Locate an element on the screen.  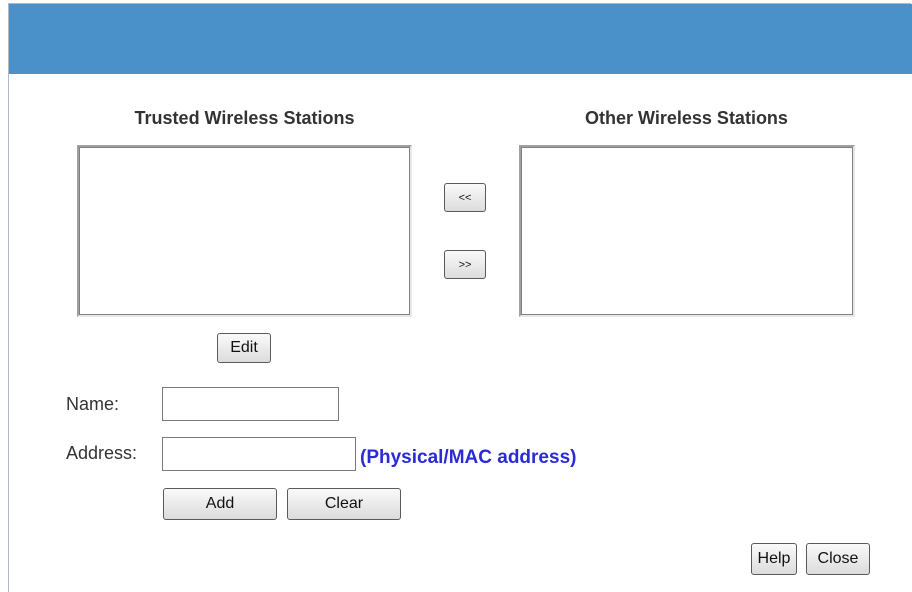
name-input is located at coordinates (250, 404).